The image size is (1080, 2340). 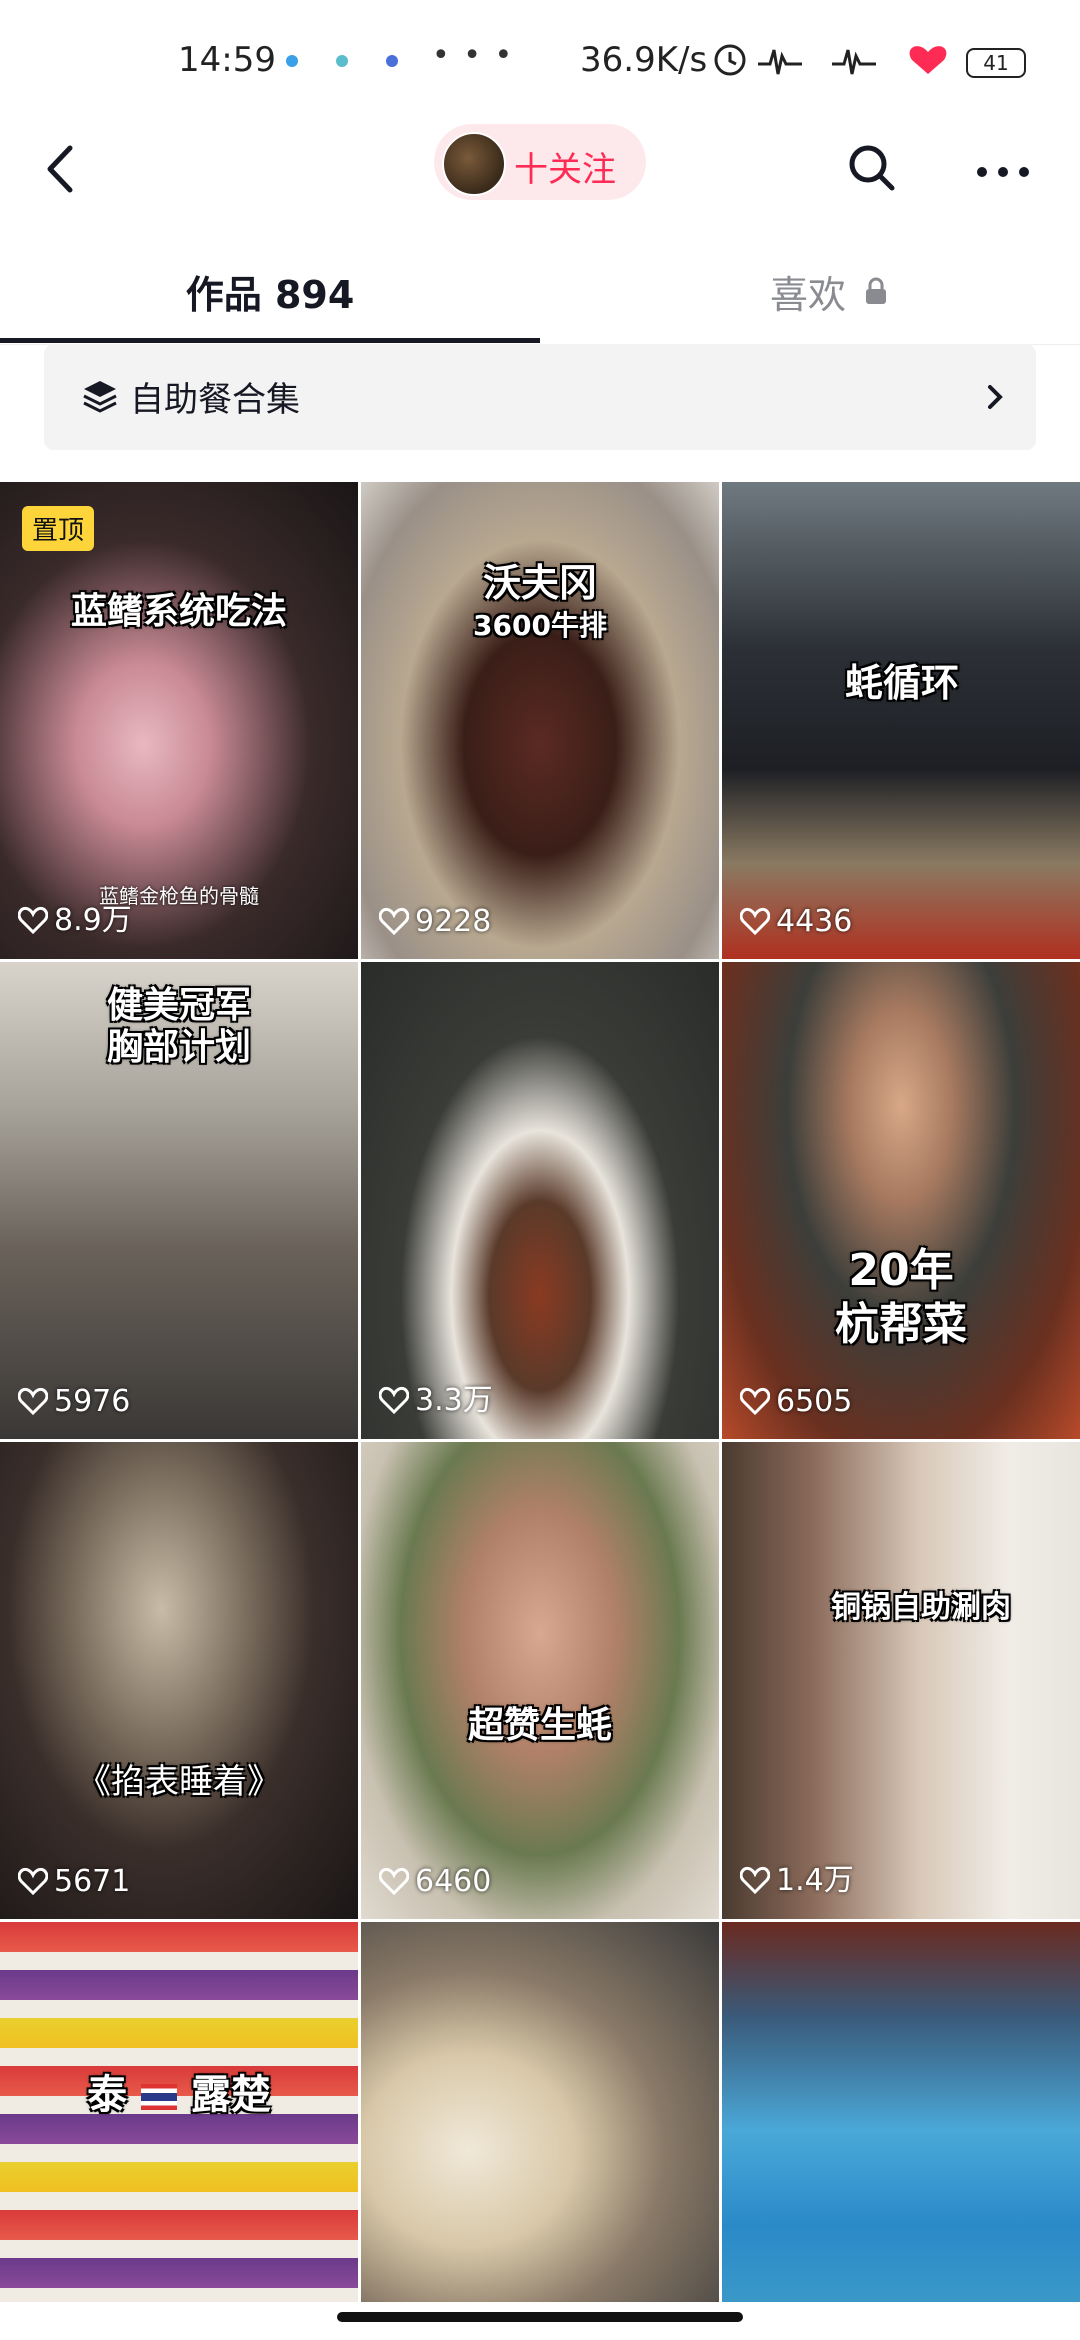 What do you see at coordinates (872, 167) in the screenshot?
I see `search-icon` at bounding box center [872, 167].